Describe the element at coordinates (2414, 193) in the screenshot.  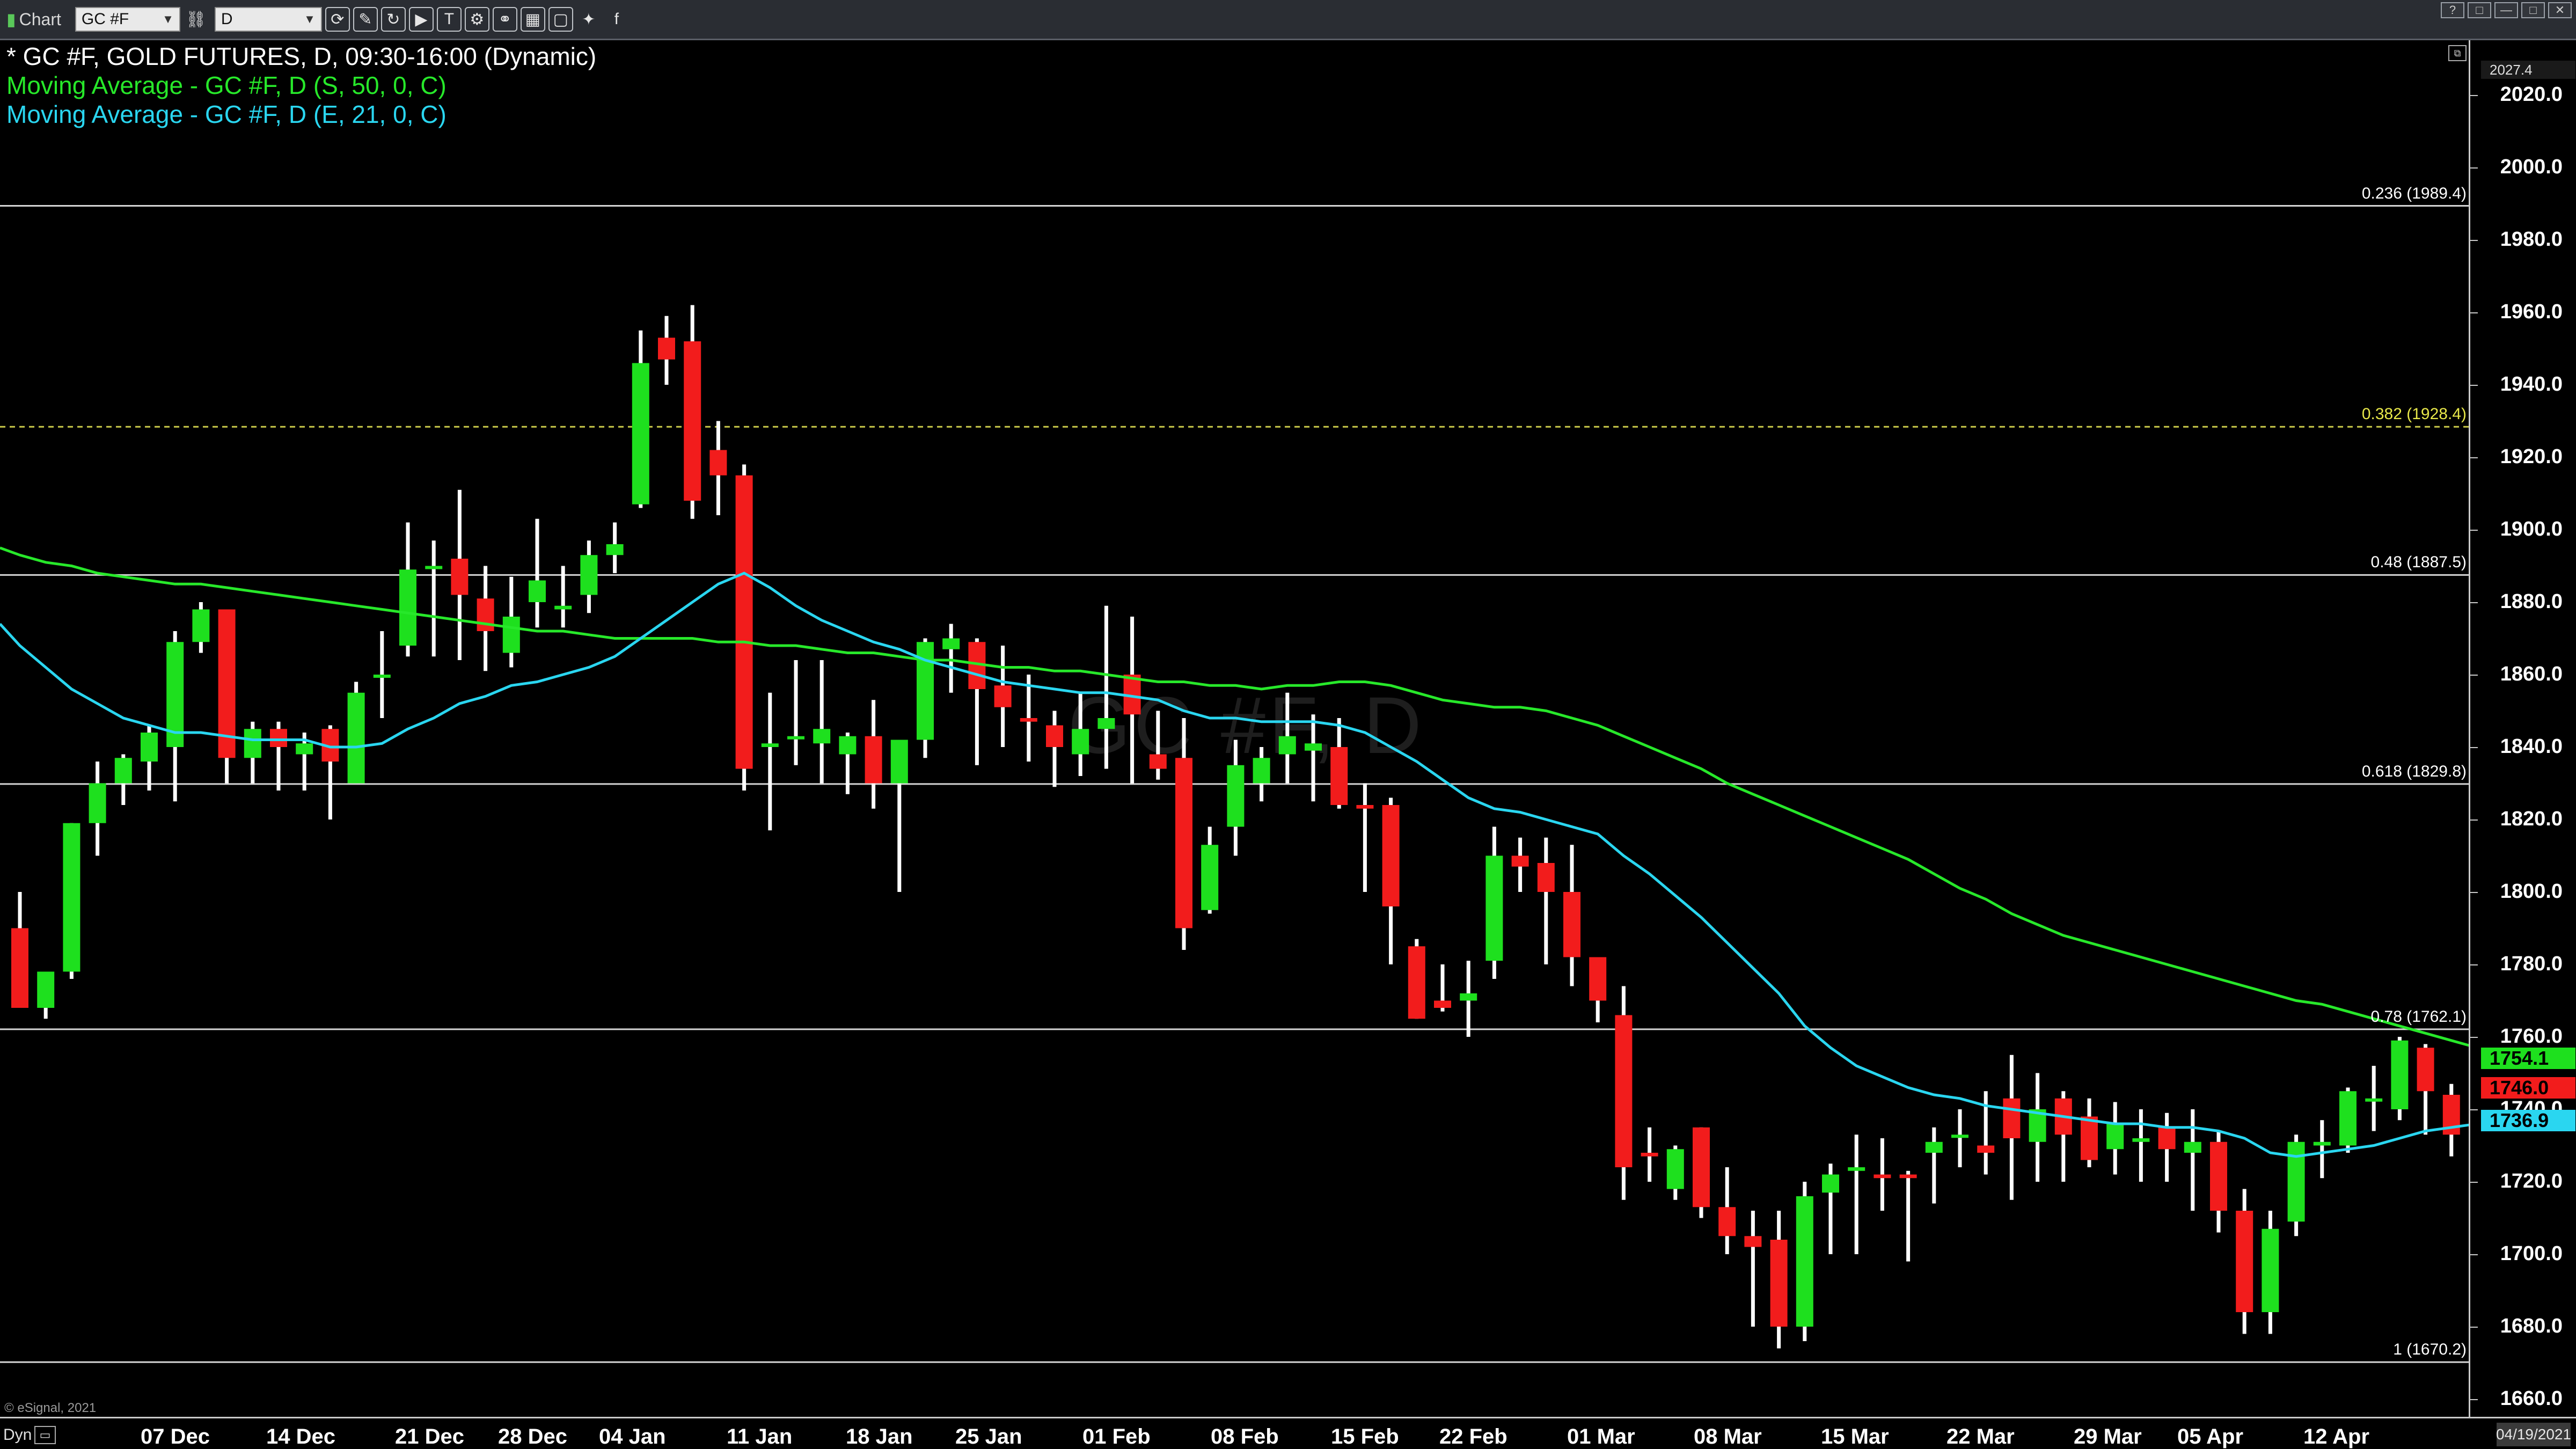
I see `fib-level-label: 0.236 (1989.4)` at that location.